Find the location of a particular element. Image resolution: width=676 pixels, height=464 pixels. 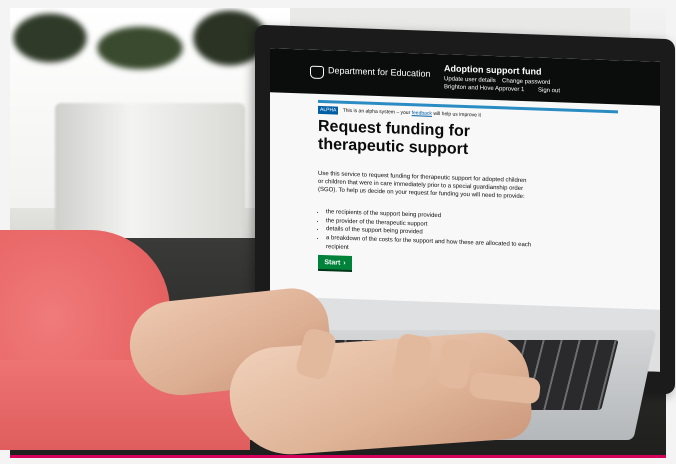

phase-text-after: will help us improve it is located at coordinates (457, 114).